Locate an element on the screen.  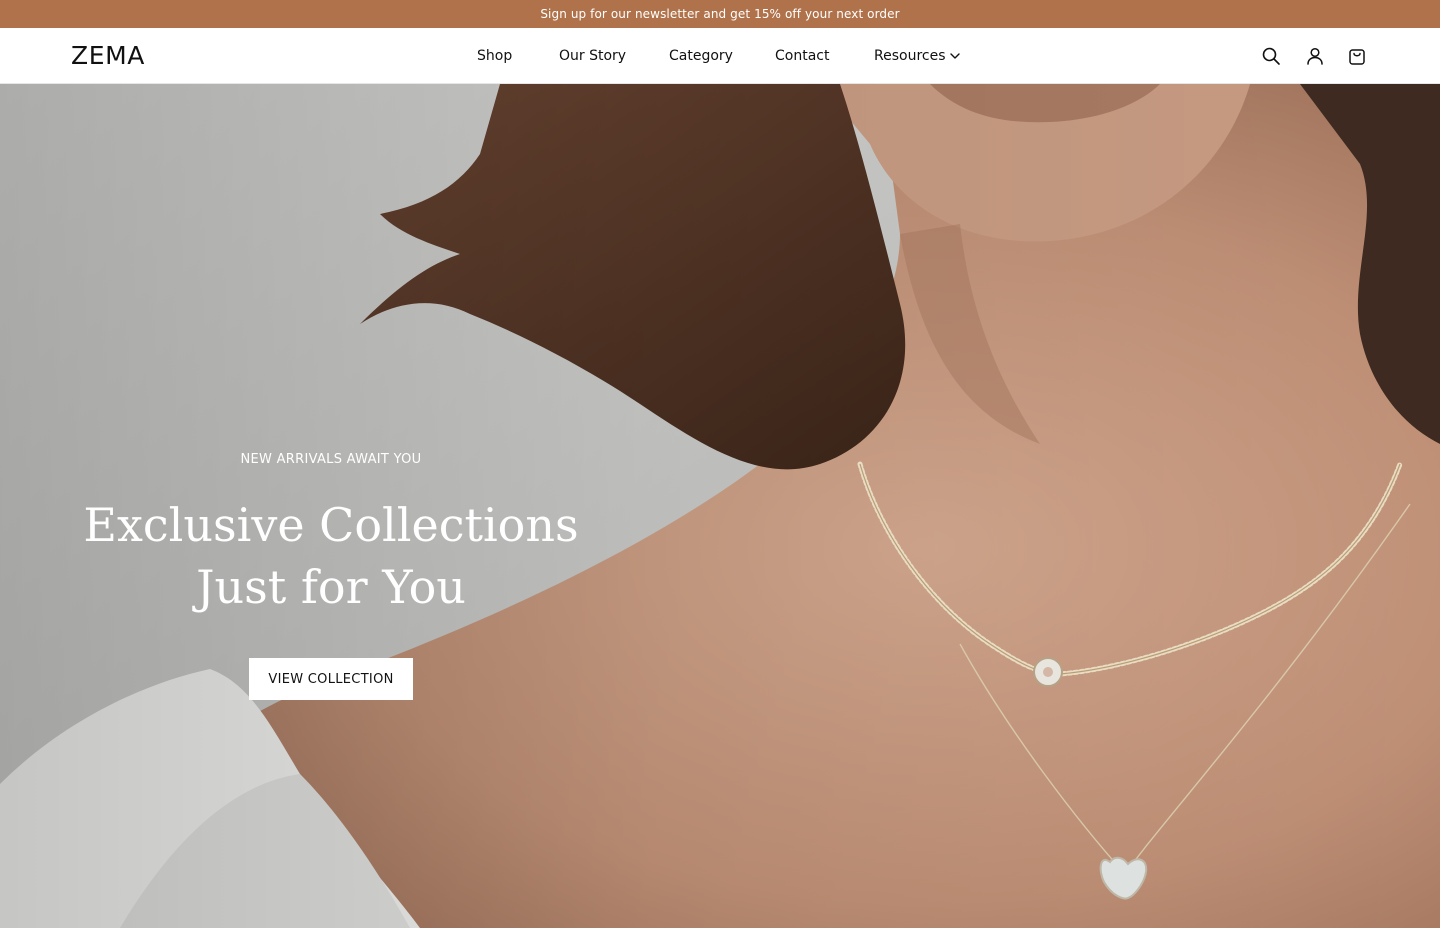
cart-icon is located at coordinates (1357, 56).